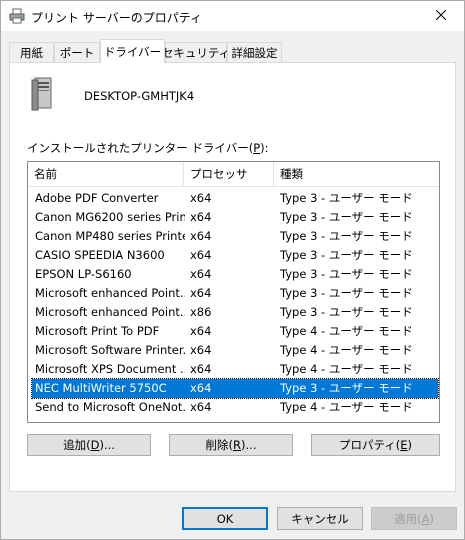 This screenshot has height=540, width=465. Describe the element at coordinates (132, 51) in the screenshot. I see `tab-drivers: ドライバー` at that location.